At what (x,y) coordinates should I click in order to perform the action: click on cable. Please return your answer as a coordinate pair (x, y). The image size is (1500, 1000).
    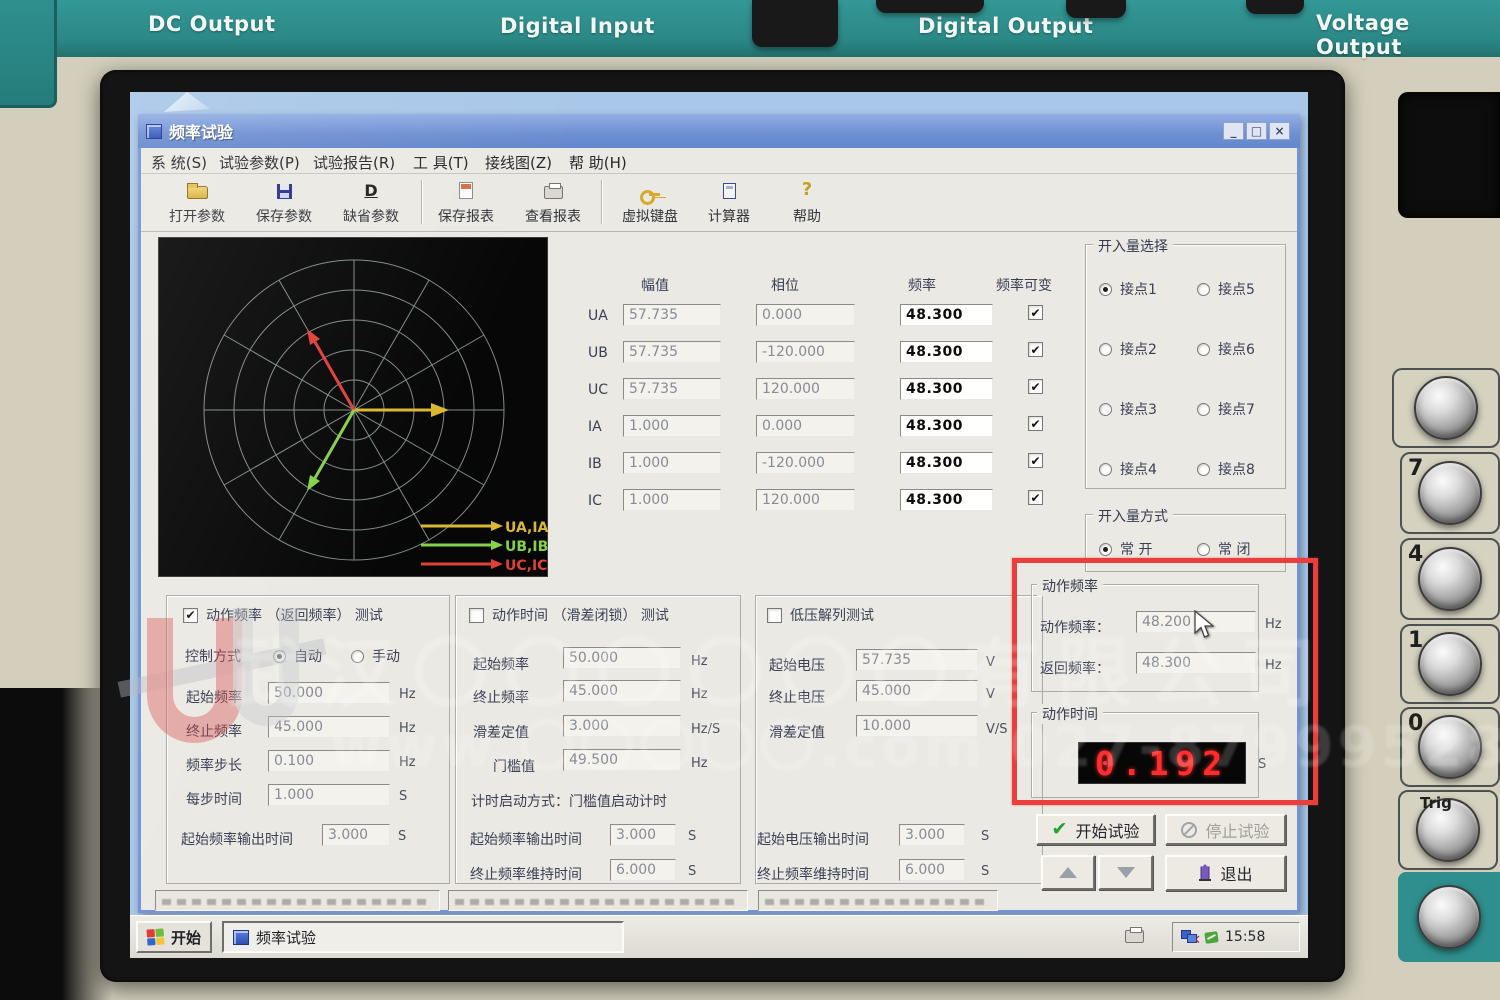
    Looking at the image, I should click on (1275, 7).